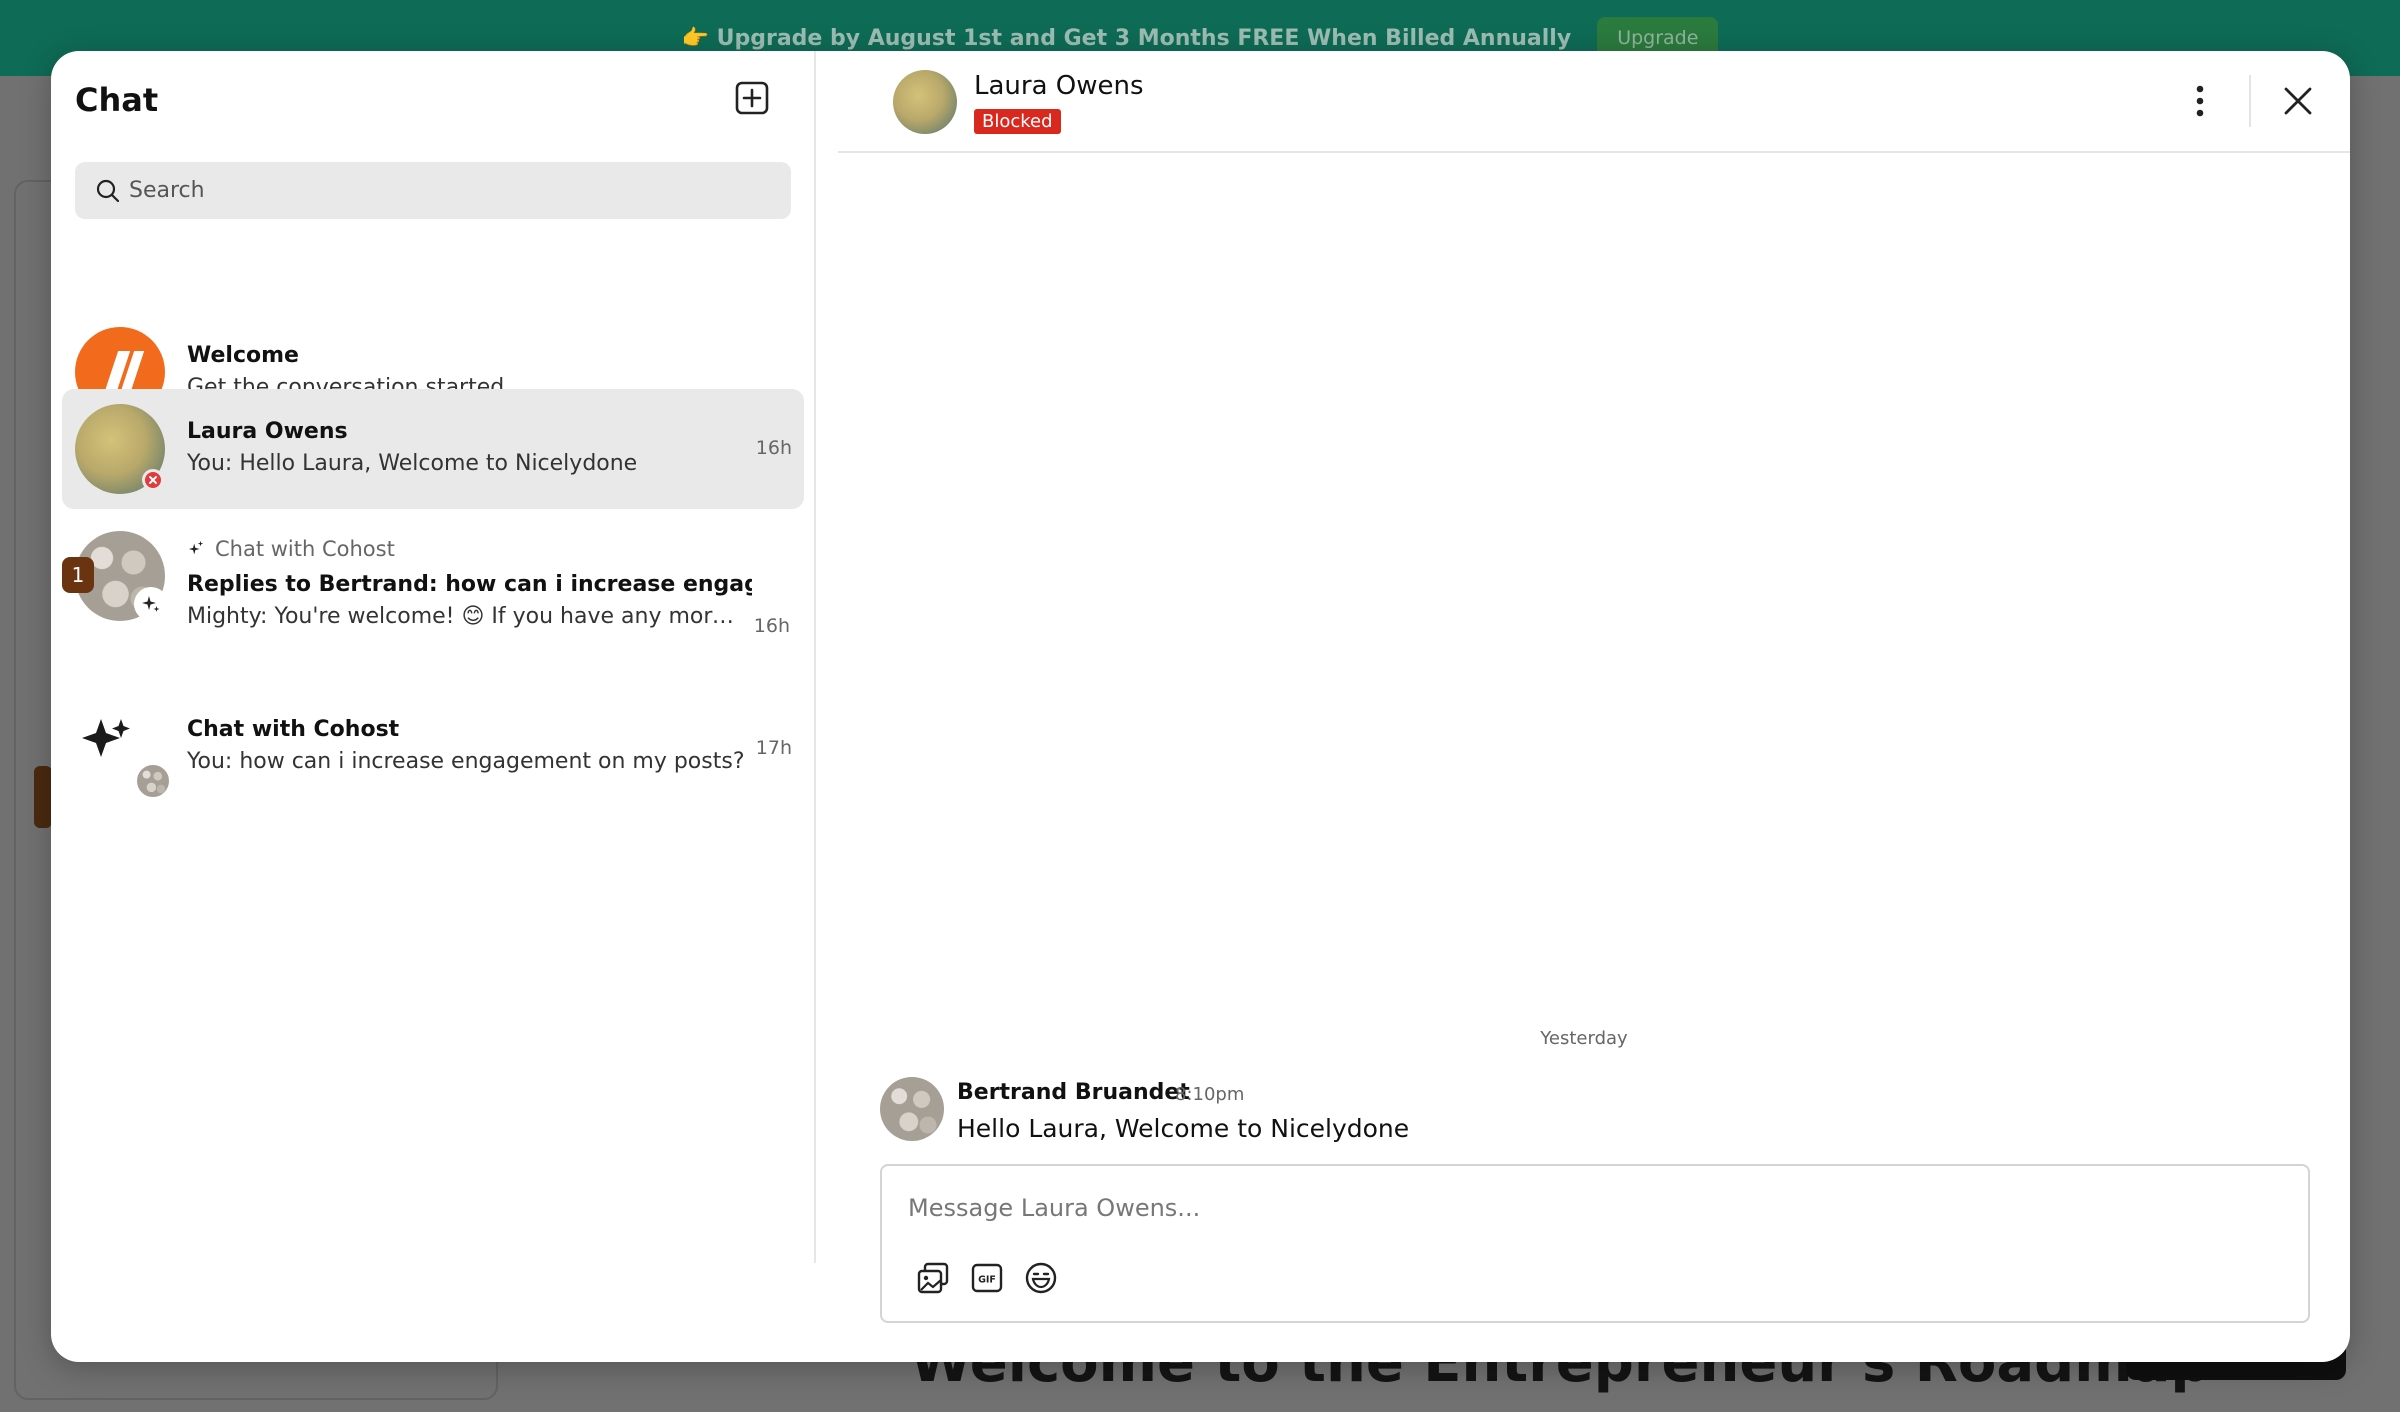 The width and height of the screenshot is (2400, 1412). What do you see at coordinates (1584, 1038) in the screenshot?
I see `day-separator: Yesterday` at bounding box center [1584, 1038].